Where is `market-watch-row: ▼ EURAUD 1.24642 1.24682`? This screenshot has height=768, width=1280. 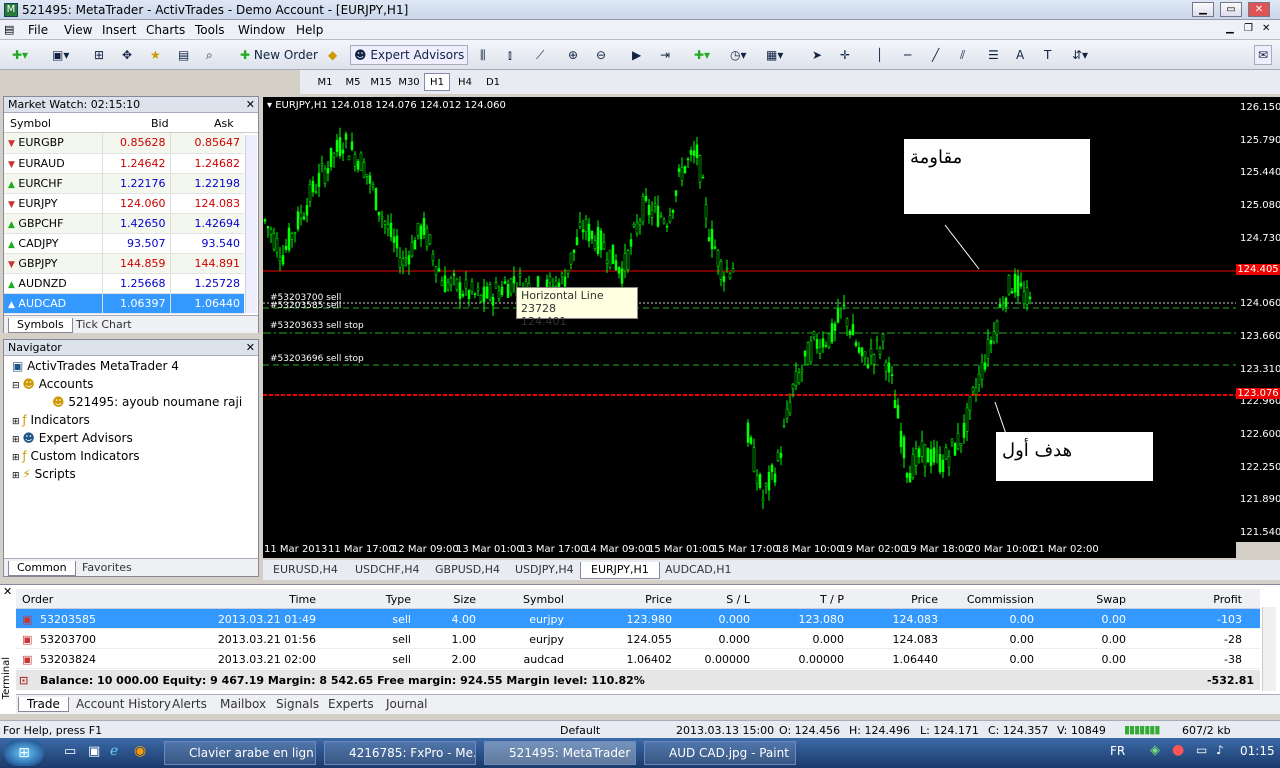 market-watch-row: ▼ EURAUD 1.24642 1.24682 is located at coordinates (124, 163).